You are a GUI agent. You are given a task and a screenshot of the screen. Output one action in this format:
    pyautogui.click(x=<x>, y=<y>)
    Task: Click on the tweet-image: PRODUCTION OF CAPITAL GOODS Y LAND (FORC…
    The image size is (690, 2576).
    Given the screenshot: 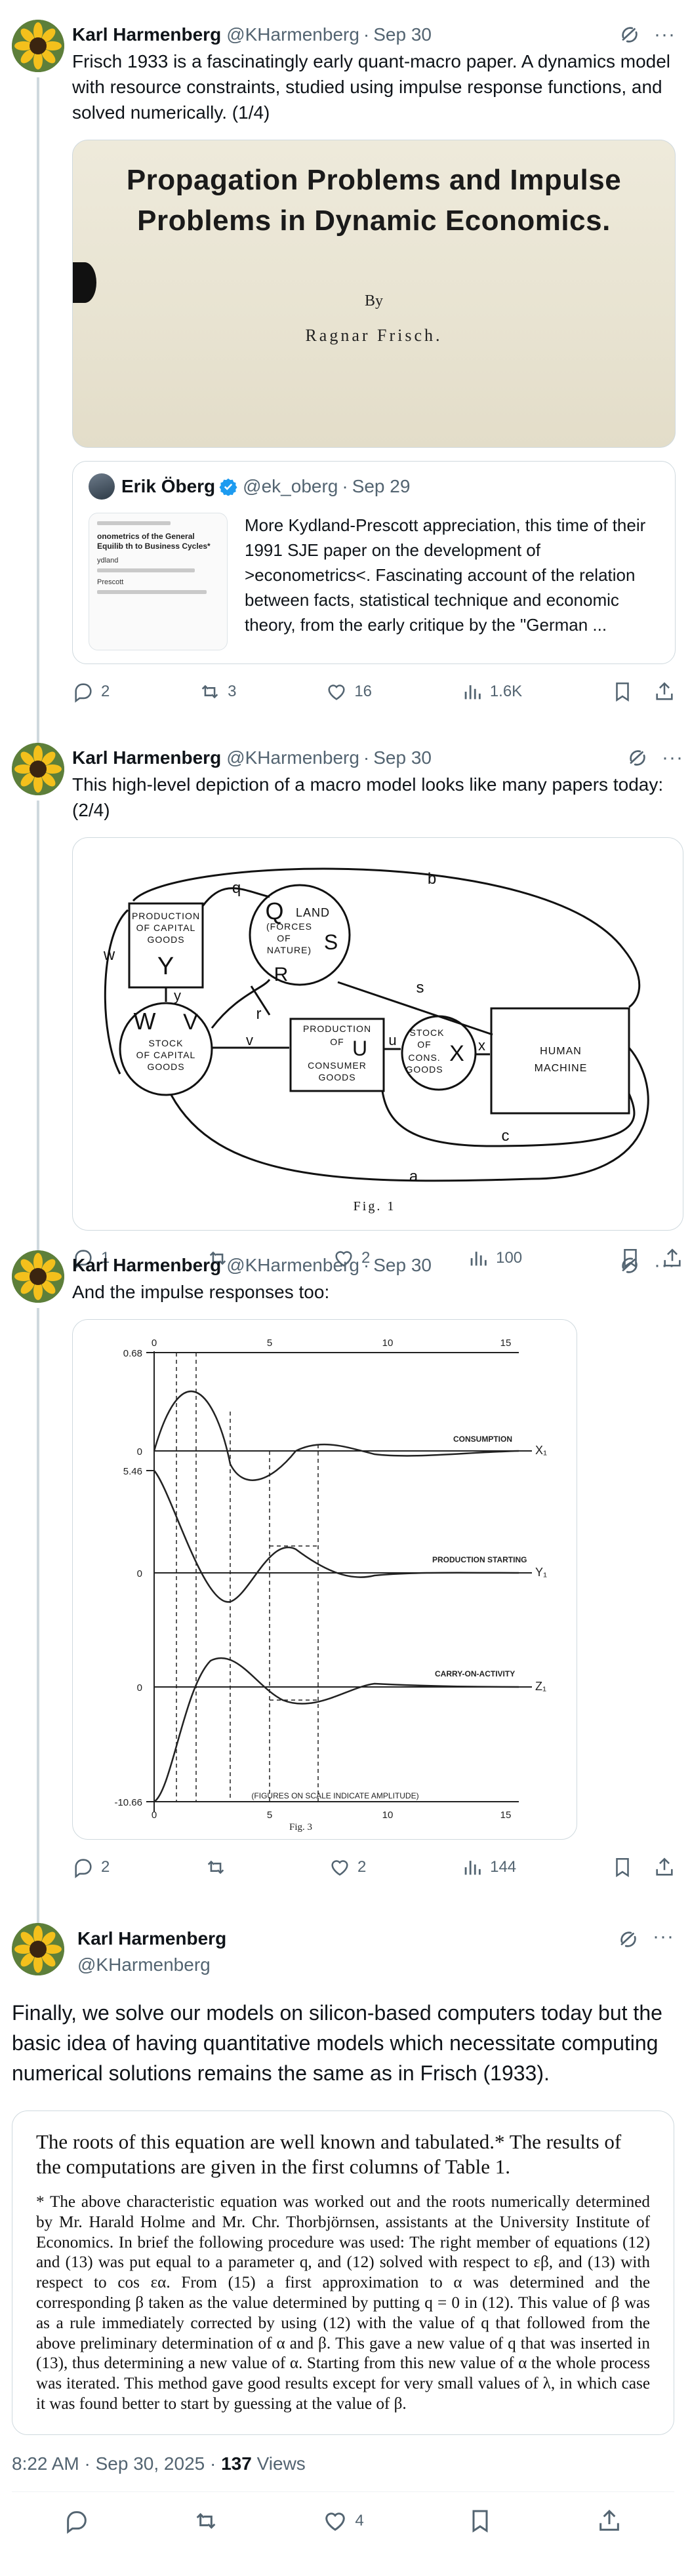 What is the action you would take?
    pyautogui.click(x=377, y=1034)
    